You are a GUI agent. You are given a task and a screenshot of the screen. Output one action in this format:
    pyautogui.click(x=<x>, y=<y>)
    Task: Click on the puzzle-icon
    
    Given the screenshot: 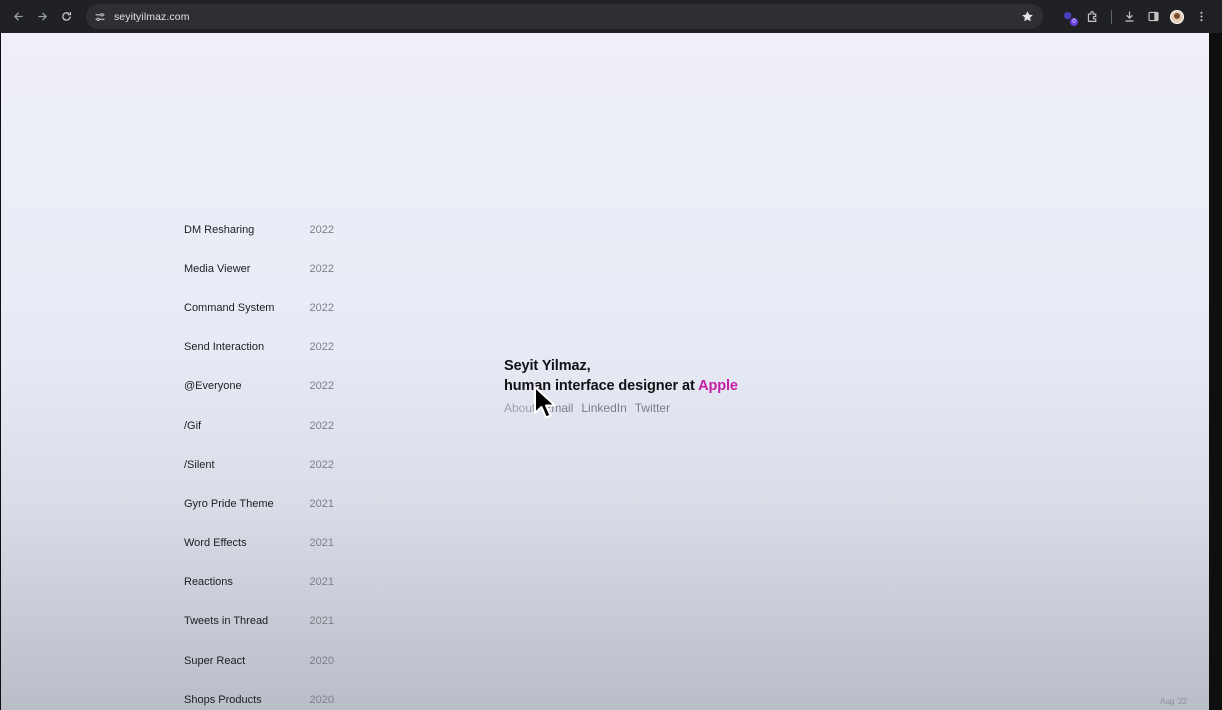 What is the action you would take?
    pyautogui.click(x=1091, y=16)
    